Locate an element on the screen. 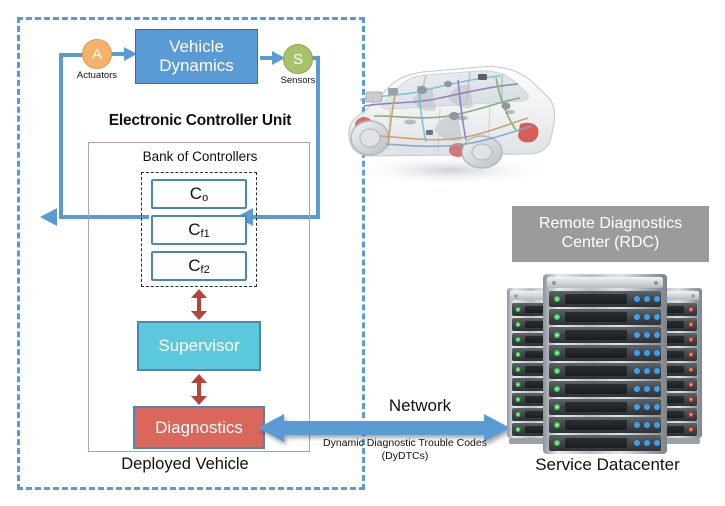 The width and height of the screenshot is (725, 506). supervisor-diagnostics-bidirectional-arrow-icon is located at coordinates (199, 389).